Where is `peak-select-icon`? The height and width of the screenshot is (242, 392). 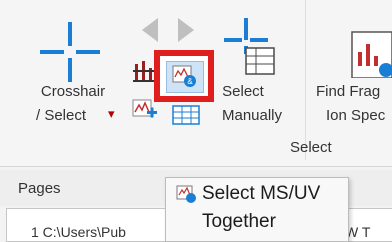
peak-select-icon is located at coordinates (144, 72).